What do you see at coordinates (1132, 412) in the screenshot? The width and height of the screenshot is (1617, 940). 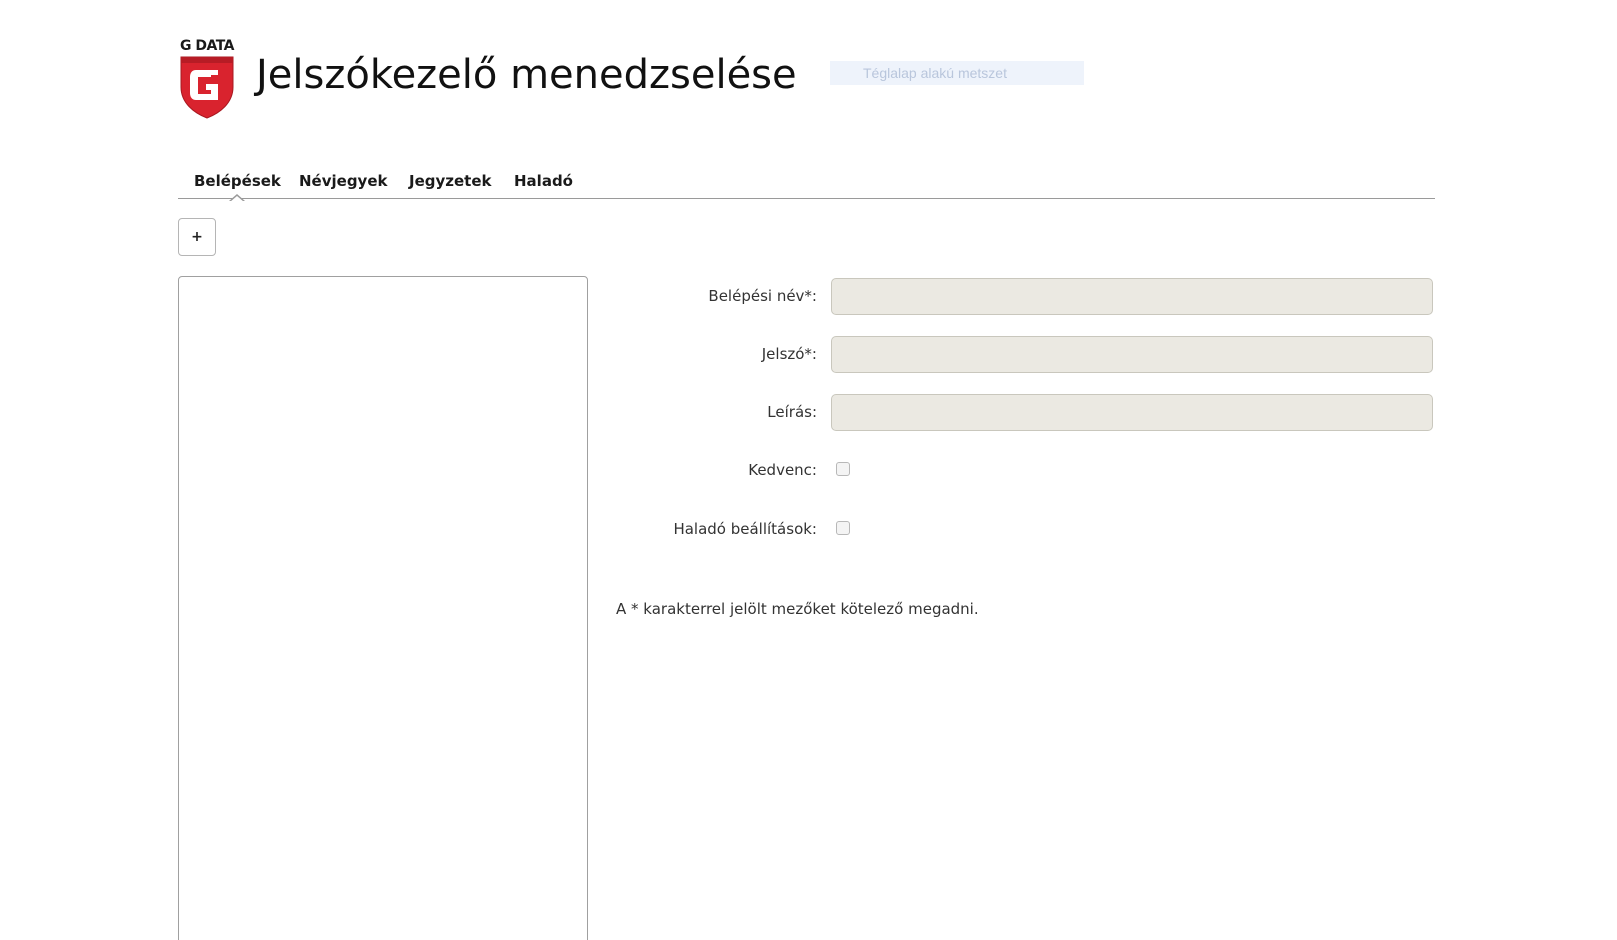 I see `description-input` at bounding box center [1132, 412].